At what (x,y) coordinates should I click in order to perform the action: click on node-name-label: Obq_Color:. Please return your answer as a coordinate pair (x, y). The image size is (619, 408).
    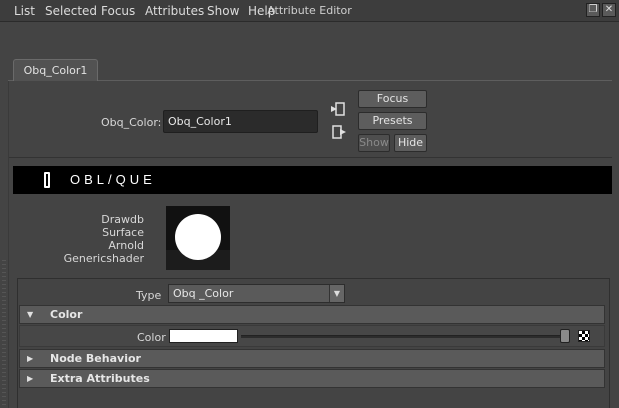
    Looking at the image, I should click on (131, 122).